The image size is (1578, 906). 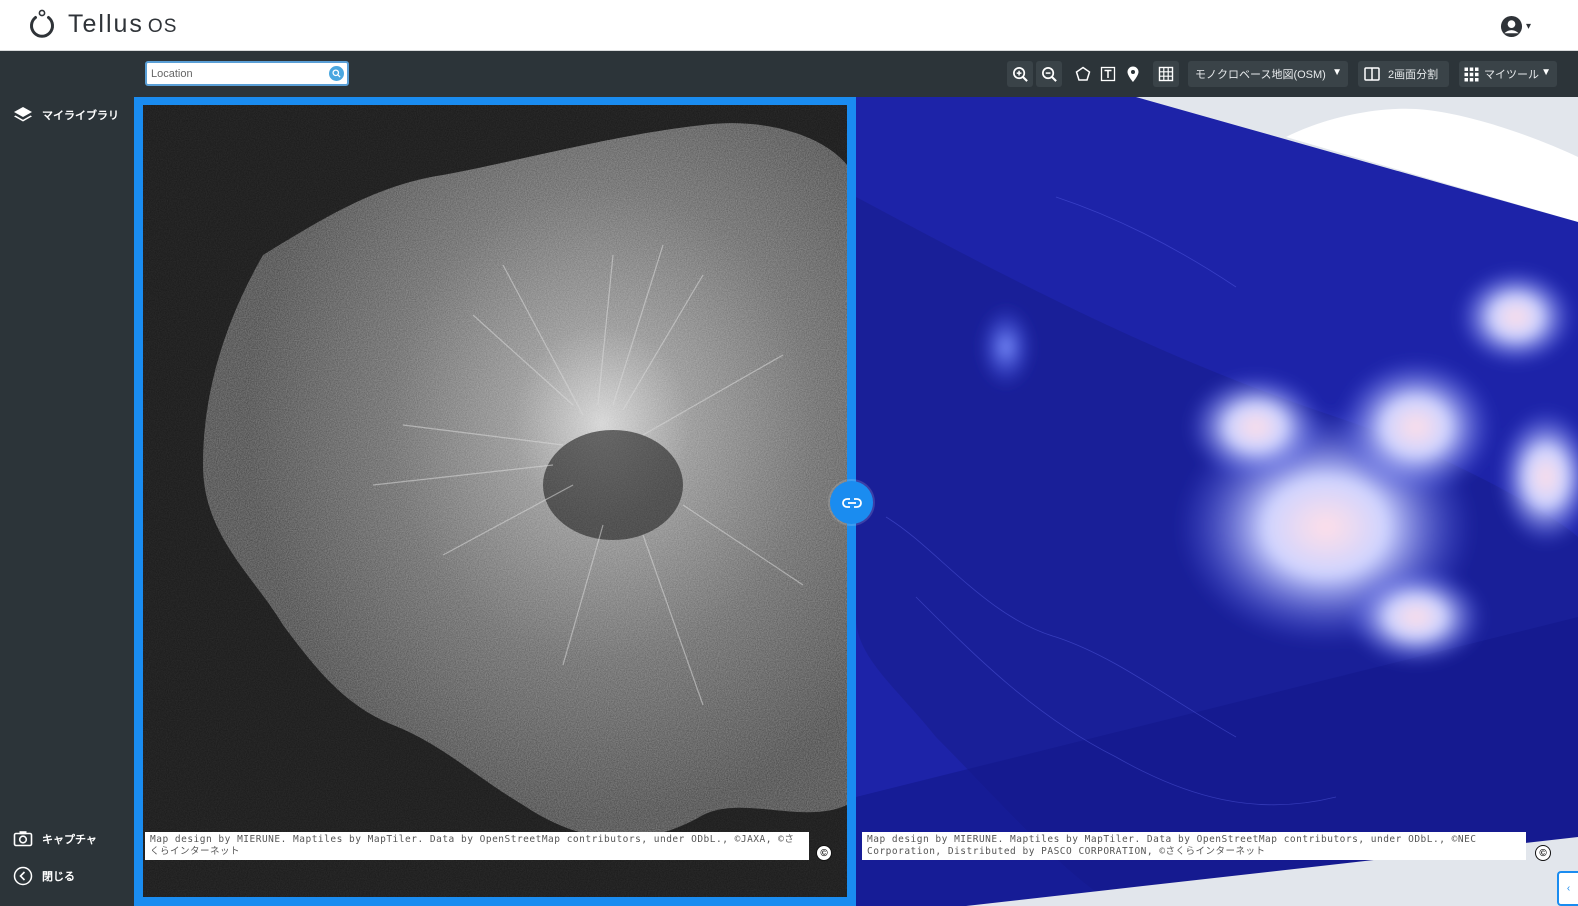 What do you see at coordinates (23, 839) in the screenshot?
I see `camera-icon` at bounding box center [23, 839].